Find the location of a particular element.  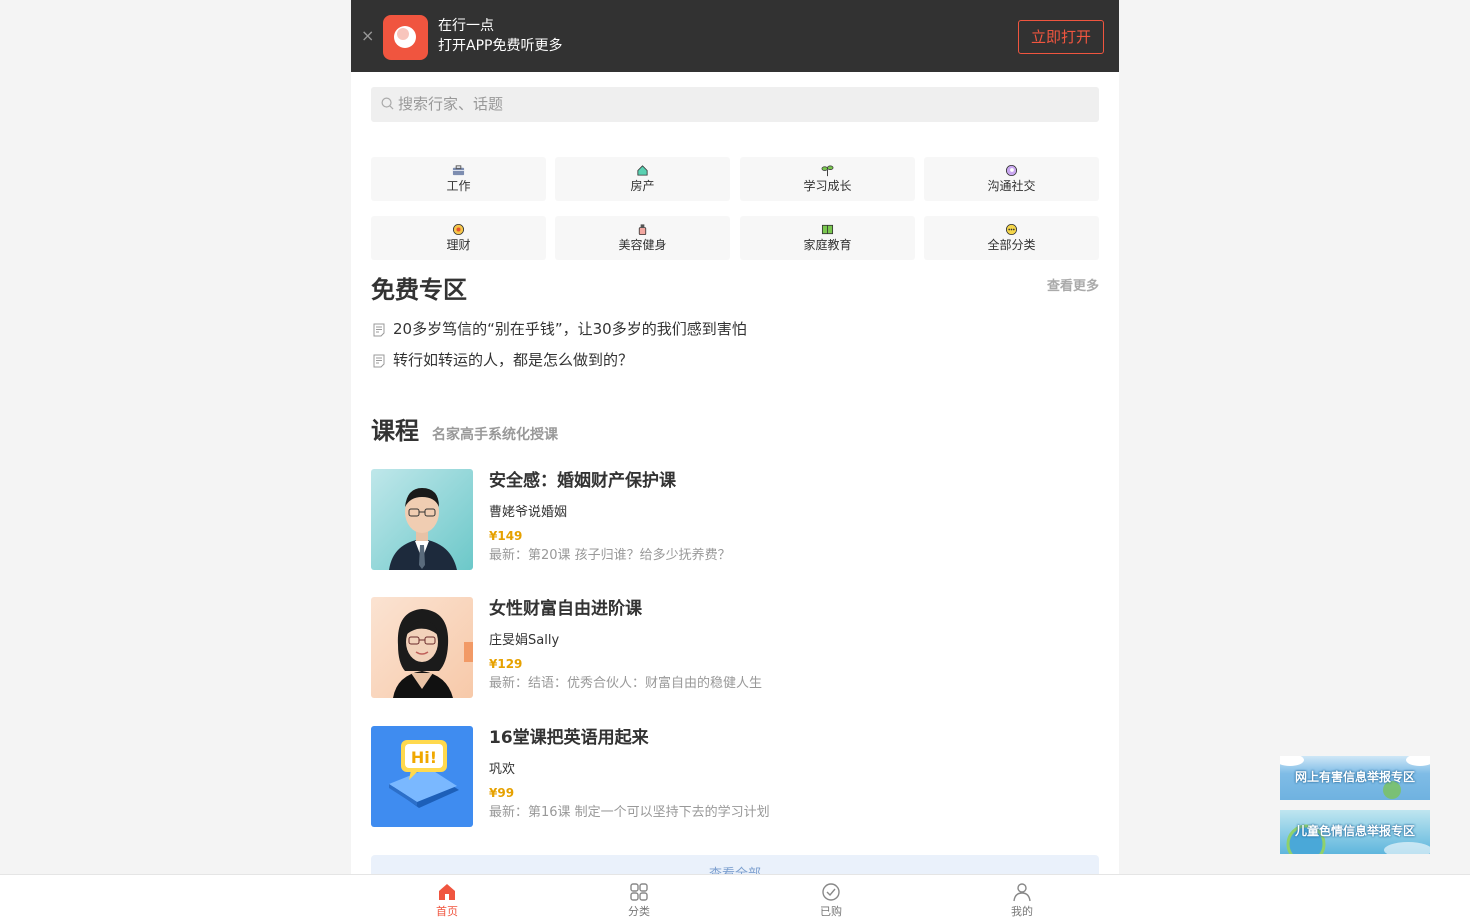

home-icon is located at coordinates (447, 892).